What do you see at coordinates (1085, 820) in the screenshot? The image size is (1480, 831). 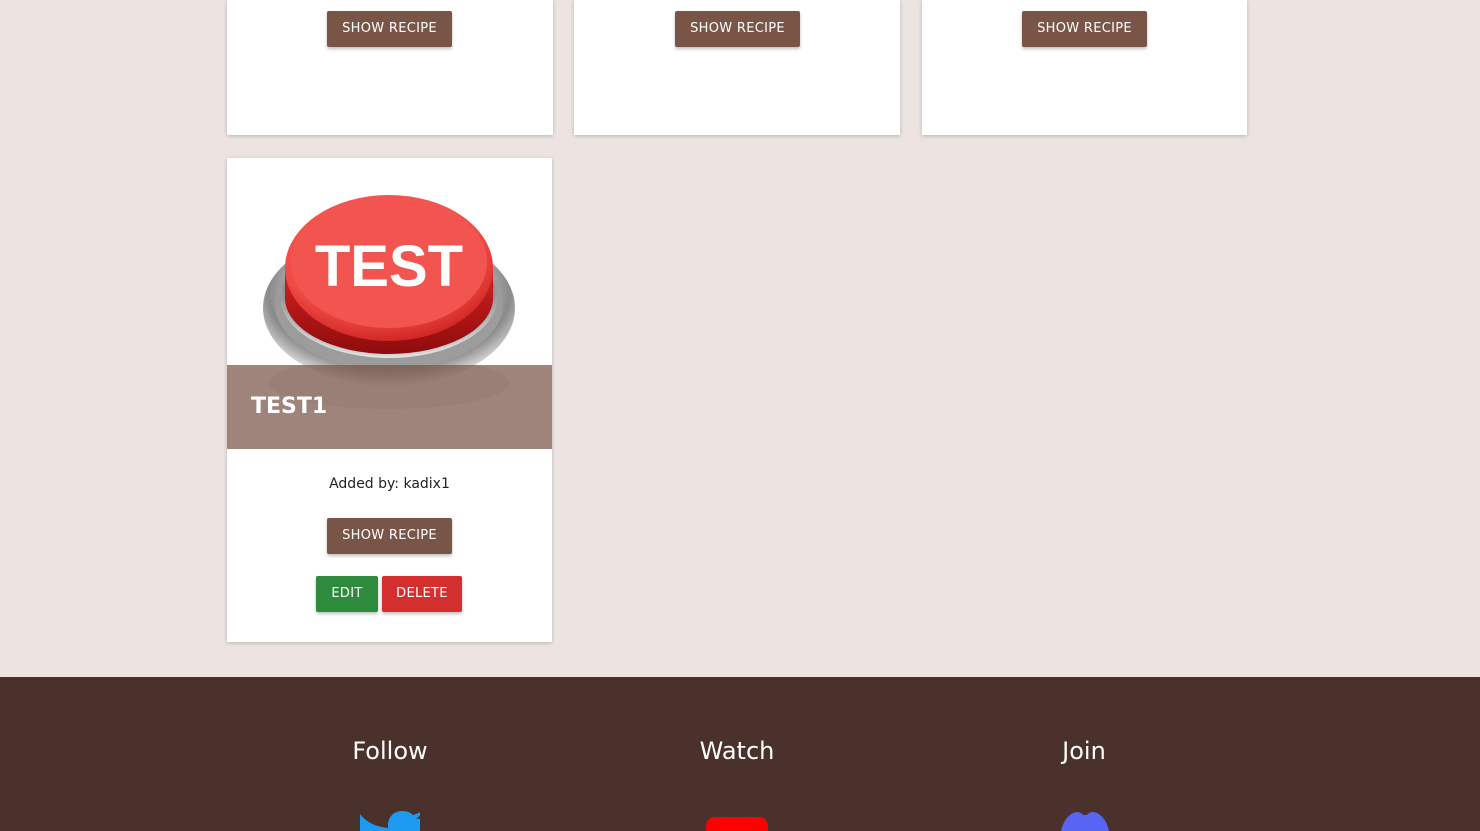 I see `discord-icon` at bounding box center [1085, 820].